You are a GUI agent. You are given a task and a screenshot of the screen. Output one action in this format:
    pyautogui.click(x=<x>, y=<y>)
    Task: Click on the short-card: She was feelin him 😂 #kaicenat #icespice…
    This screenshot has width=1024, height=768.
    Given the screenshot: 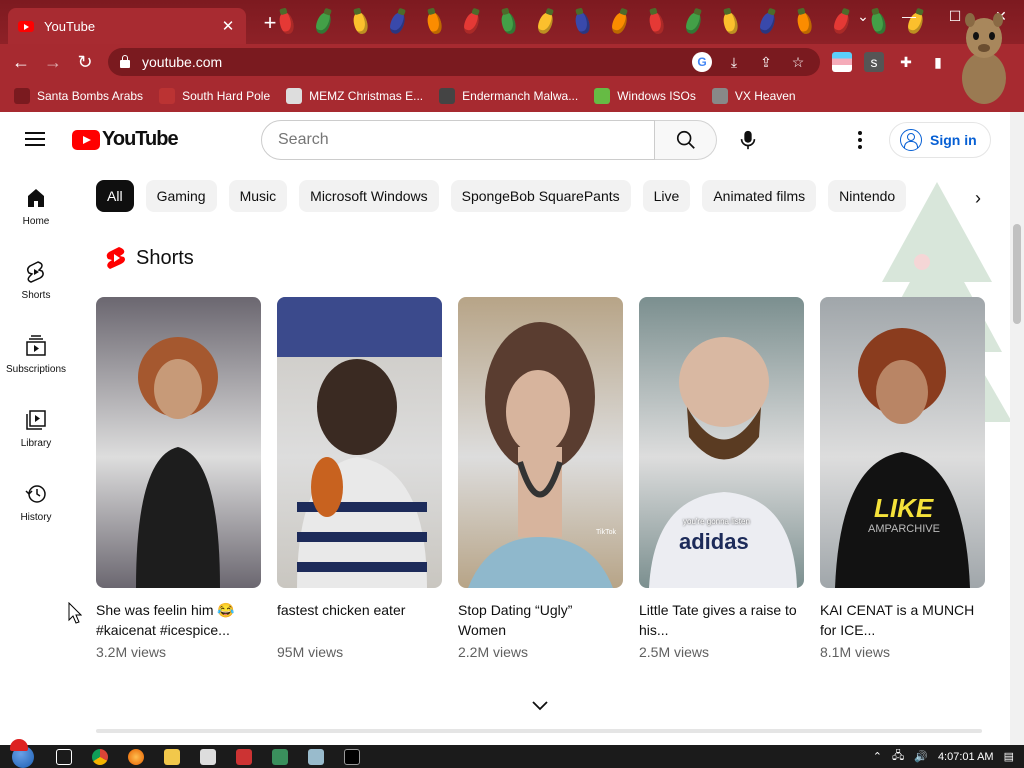 What is the action you would take?
    pyautogui.click(x=178, y=478)
    